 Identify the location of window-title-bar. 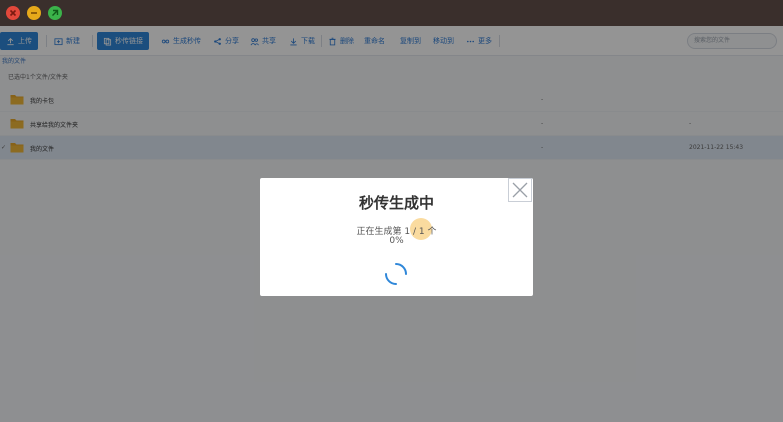
(391, 13).